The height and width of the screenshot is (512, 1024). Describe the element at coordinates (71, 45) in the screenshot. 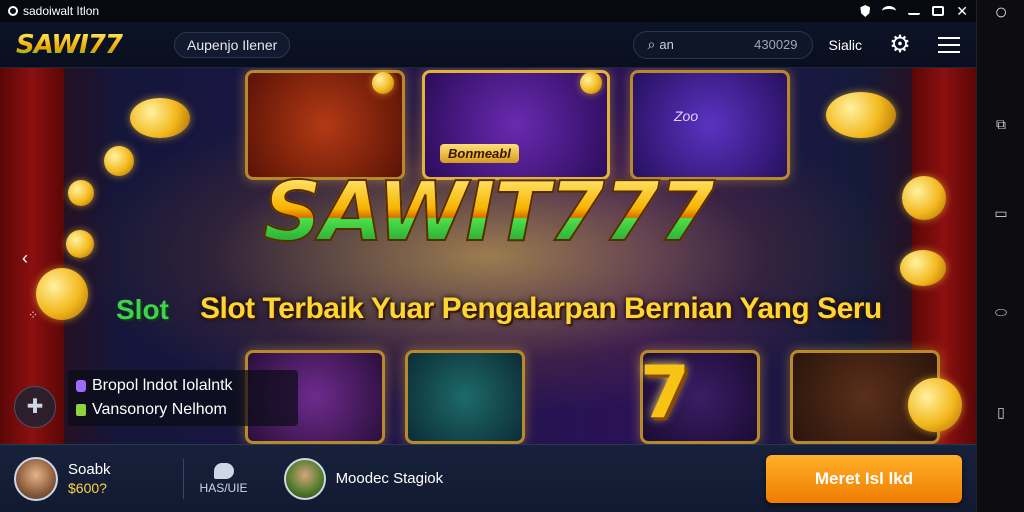

I see `logo: SAWI77` at that location.